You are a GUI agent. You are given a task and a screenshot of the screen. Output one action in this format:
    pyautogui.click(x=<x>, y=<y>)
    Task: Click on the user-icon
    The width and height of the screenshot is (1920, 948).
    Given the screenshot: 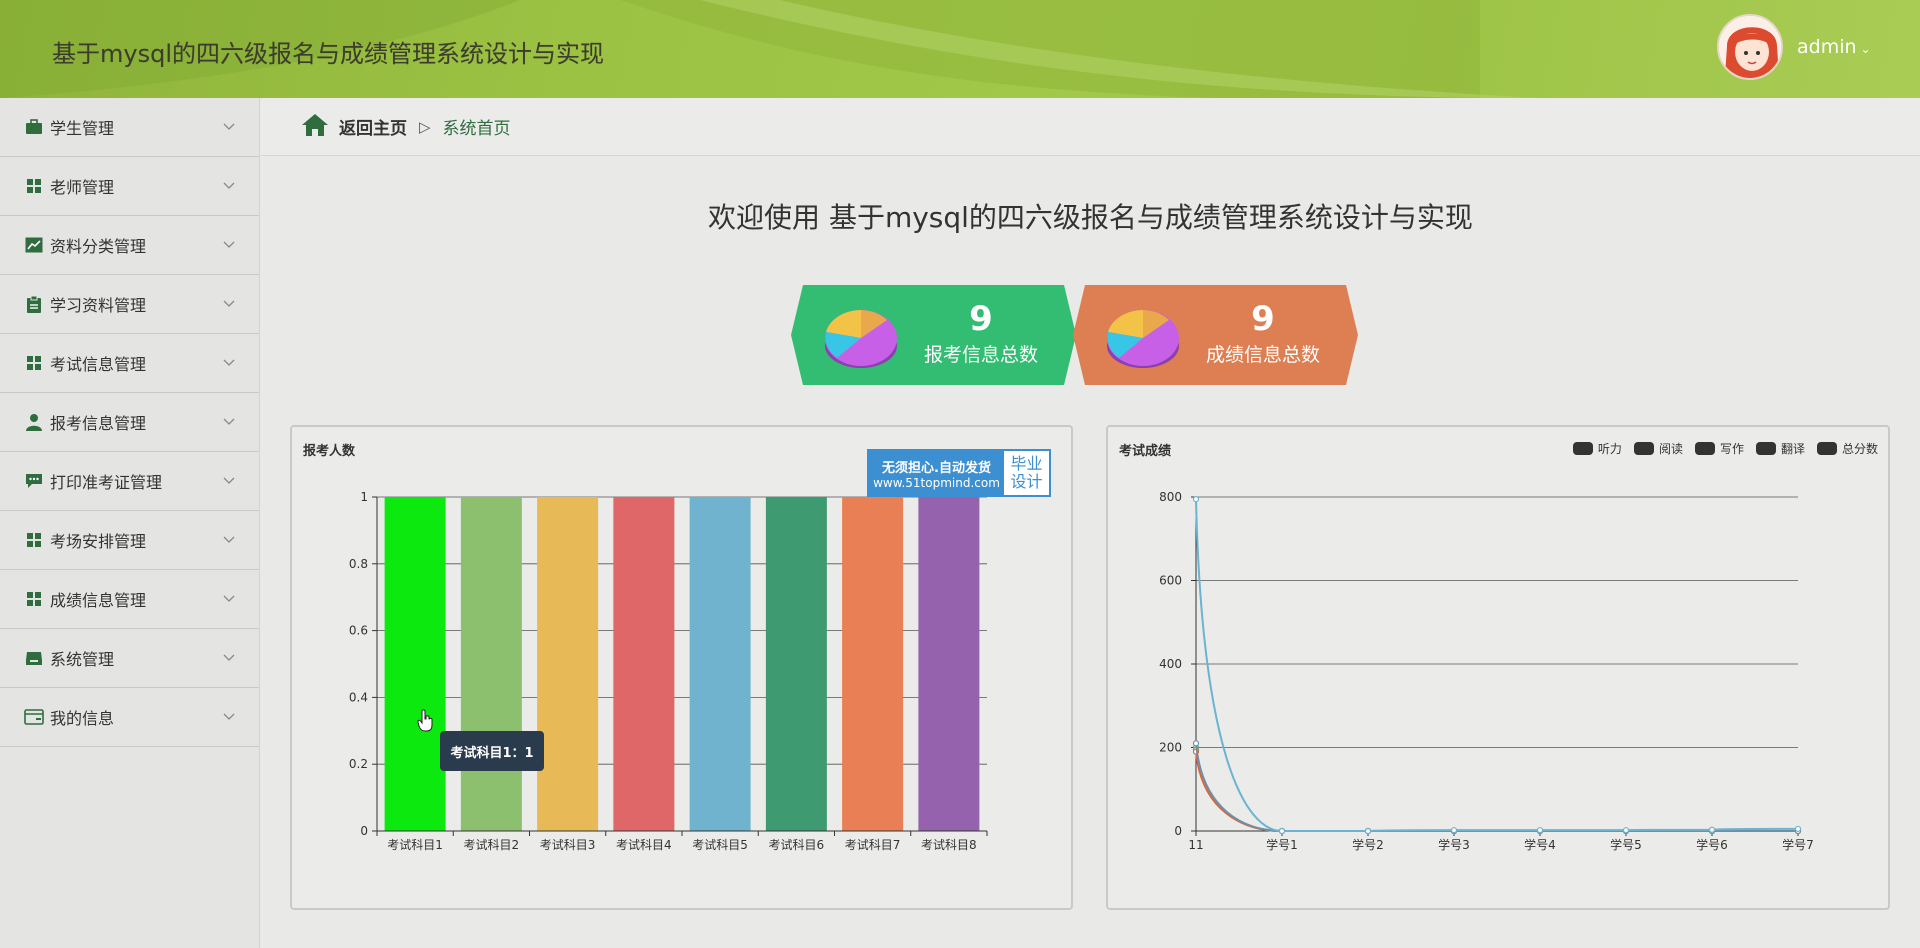 What is the action you would take?
    pyautogui.click(x=34, y=422)
    